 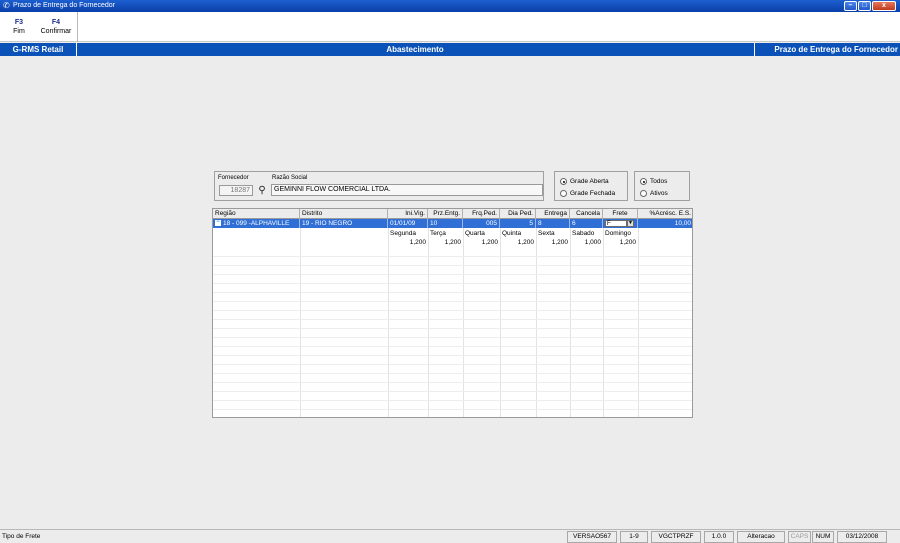 I want to click on status-mode: Alteracao, so click(x=761, y=537).